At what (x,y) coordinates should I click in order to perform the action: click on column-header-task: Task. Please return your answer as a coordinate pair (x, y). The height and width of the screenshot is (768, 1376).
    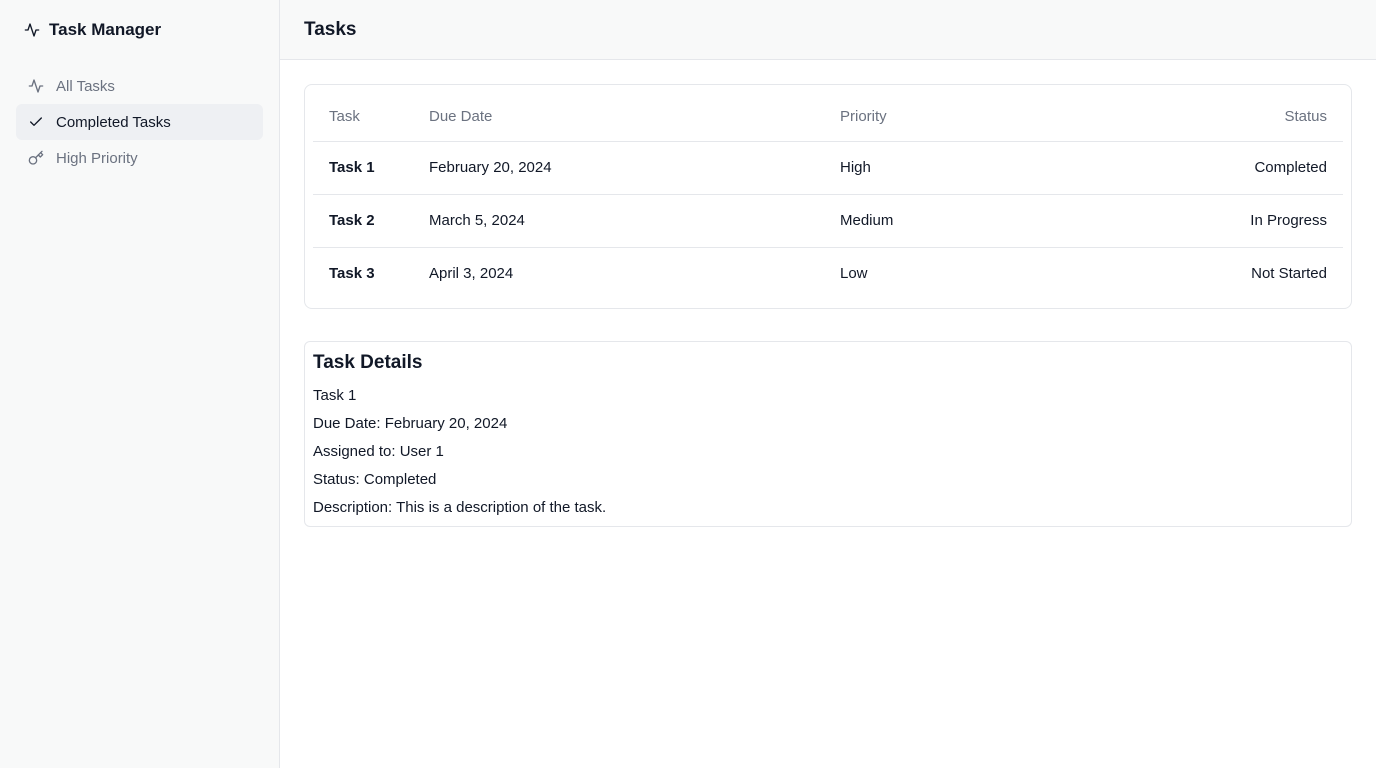
    Looking at the image, I should click on (363, 117).